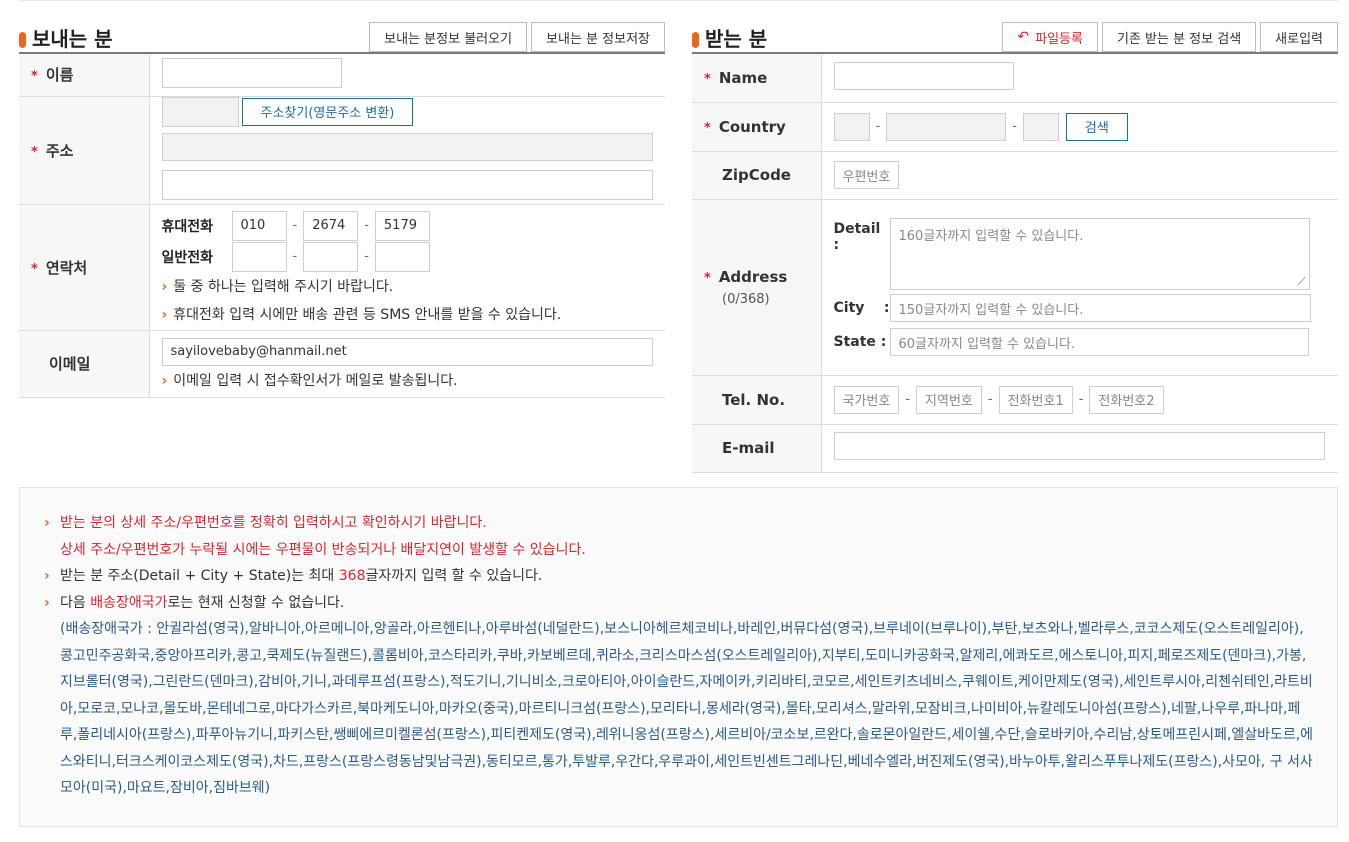 Image resolution: width=1349 pixels, height=842 pixels. What do you see at coordinates (861, 308) in the screenshot?
I see `city-label: City :` at bounding box center [861, 308].